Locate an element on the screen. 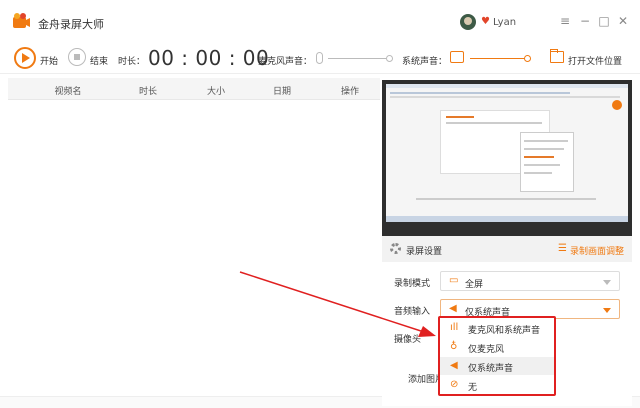 This screenshot has width=640, height=408. adjust-recording-area-link: 录制画面调整 is located at coordinates (597, 250).